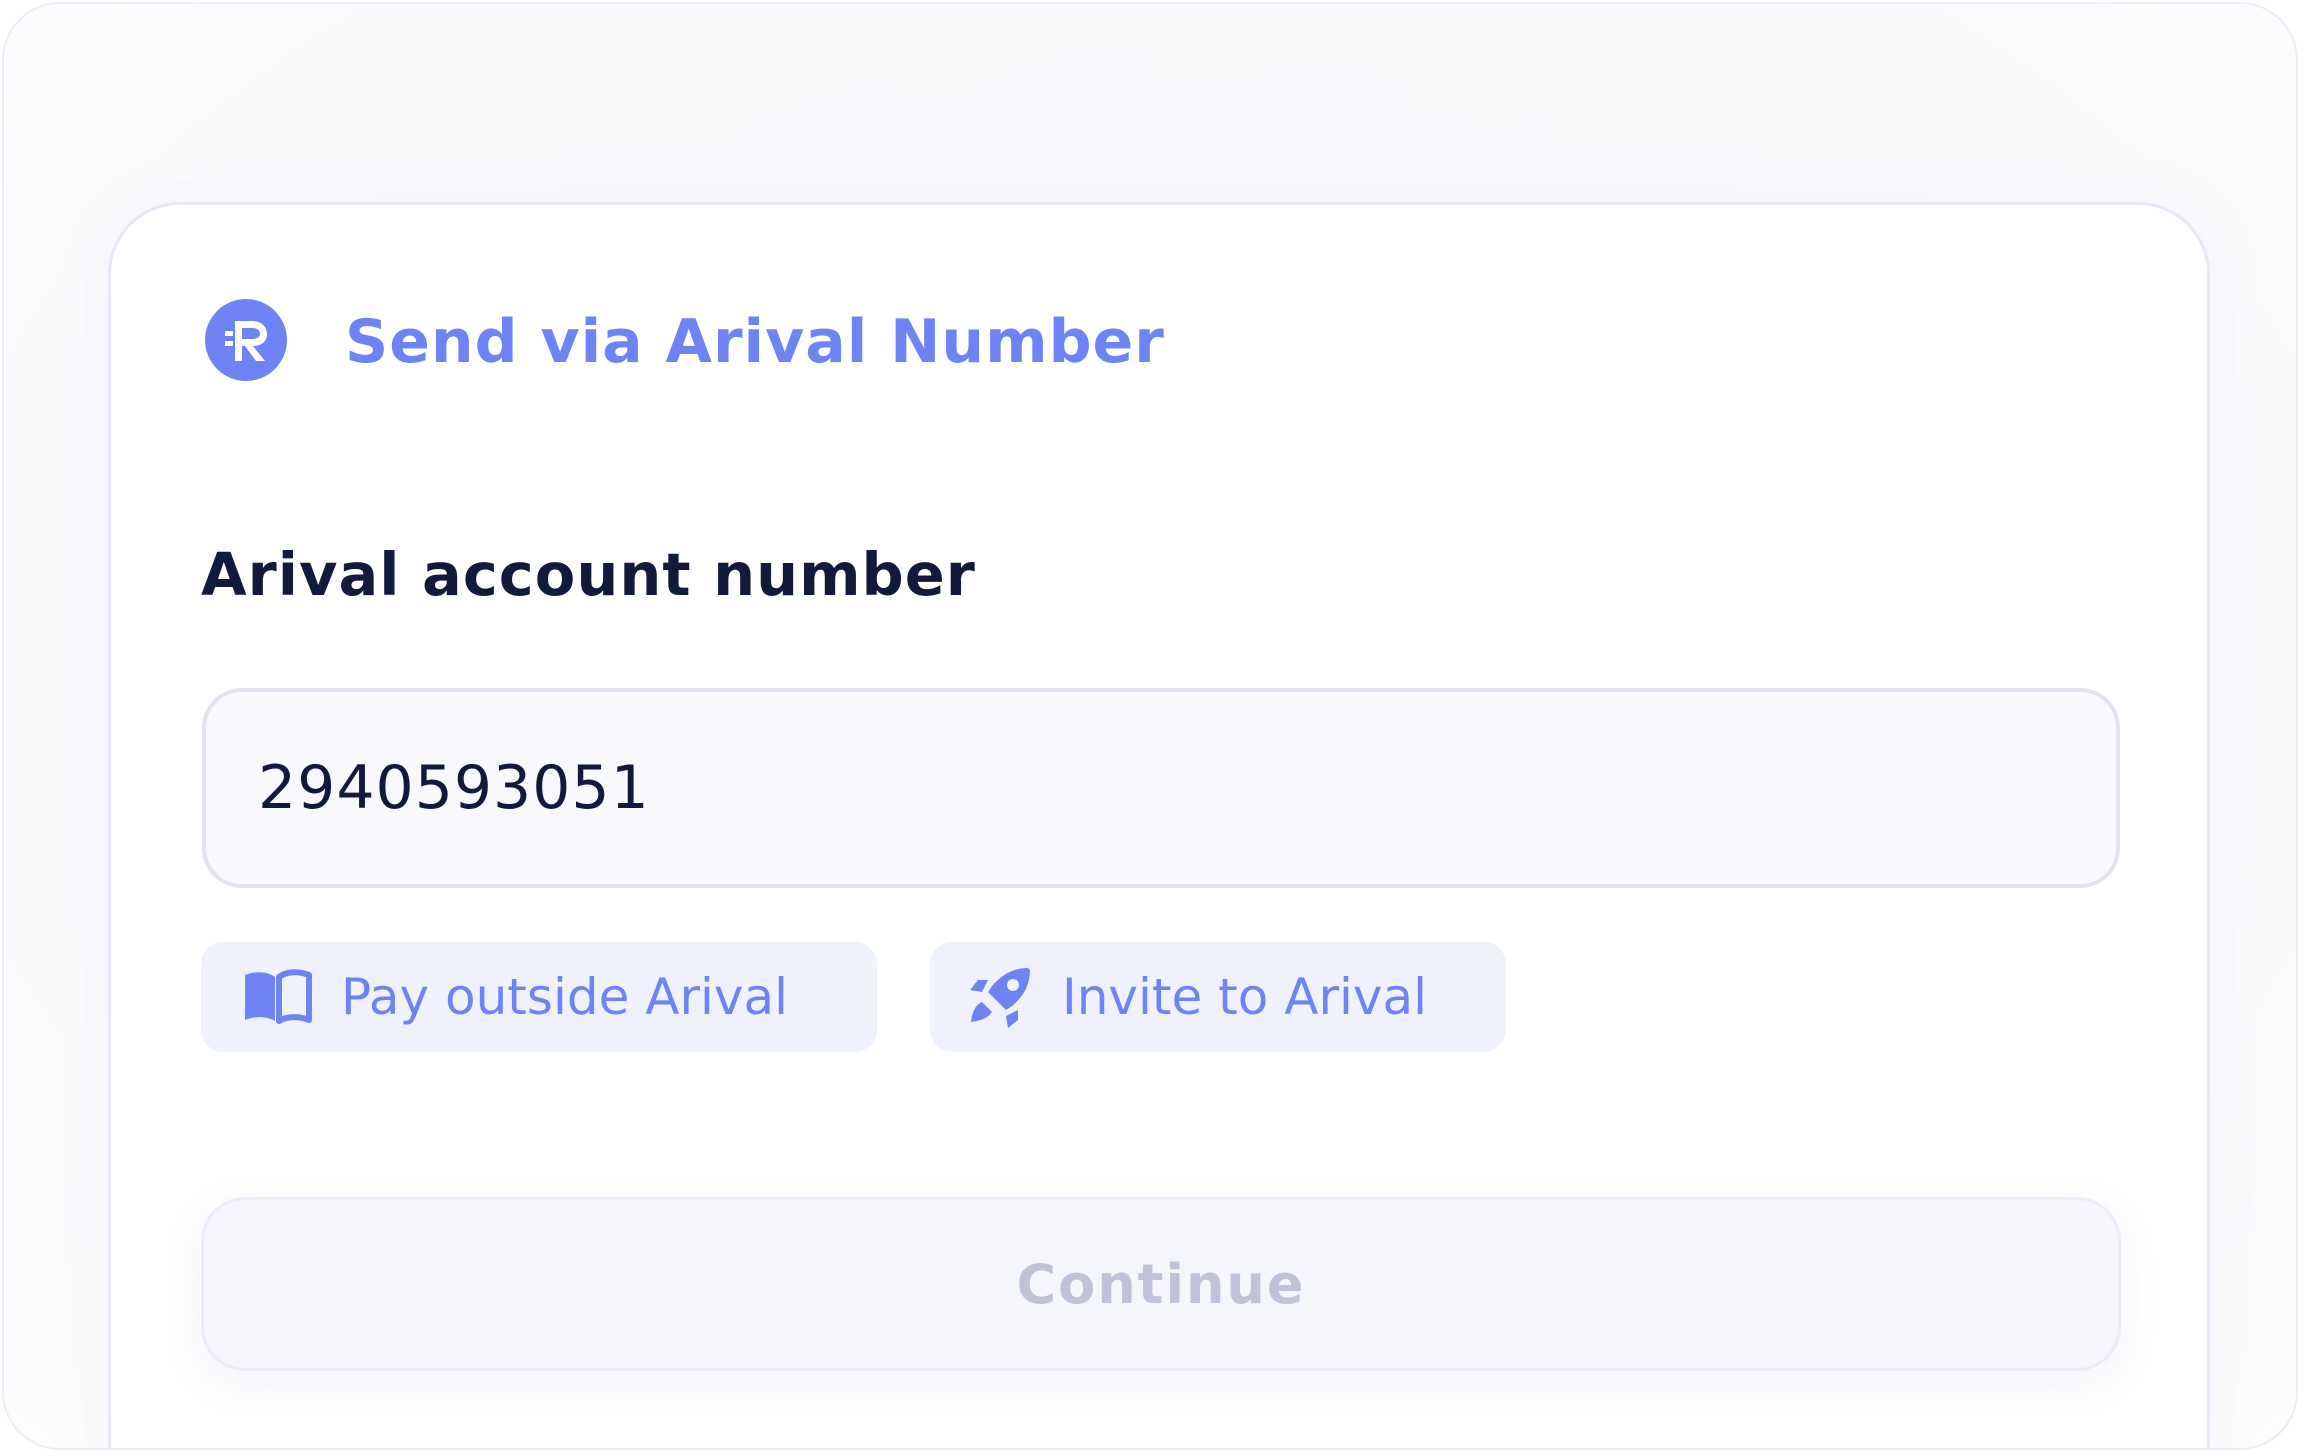 The image size is (2304, 1456). What do you see at coordinates (755, 342) in the screenshot?
I see `page-title: Send via Arival Number` at bounding box center [755, 342].